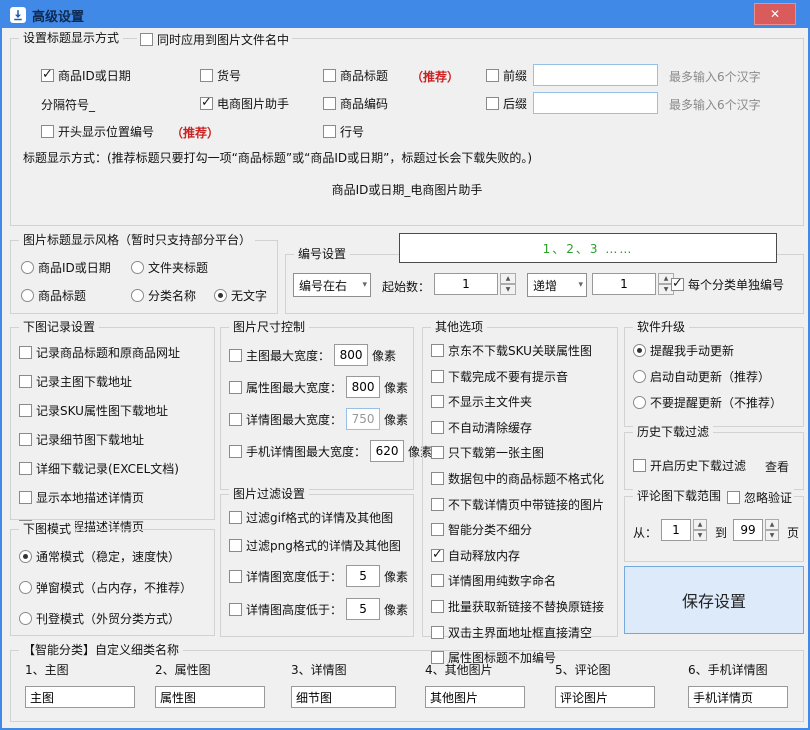 Image resolution: width=810 pixels, height=730 pixels. What do you see at coordinates (522, 580) in the screenshot?
I see `checkbox-row: 详情图用纯数字命名` at bounding box center [522, 580].